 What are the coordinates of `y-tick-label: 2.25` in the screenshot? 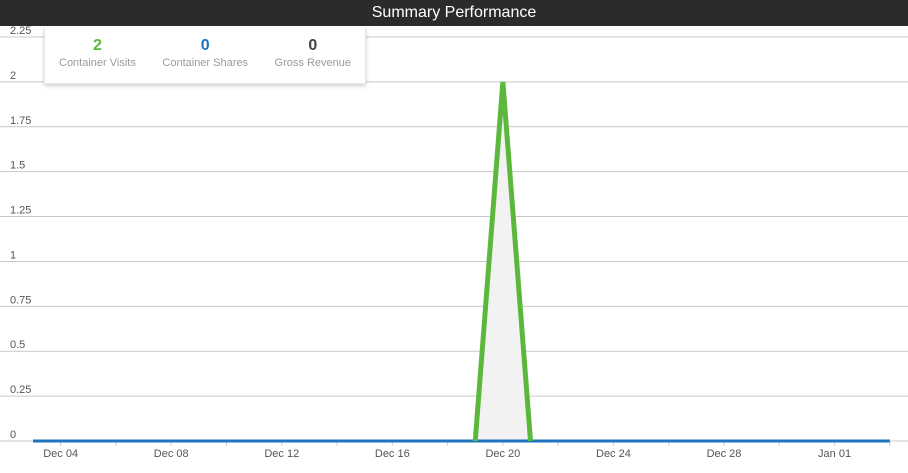 It's located at (20, 31).